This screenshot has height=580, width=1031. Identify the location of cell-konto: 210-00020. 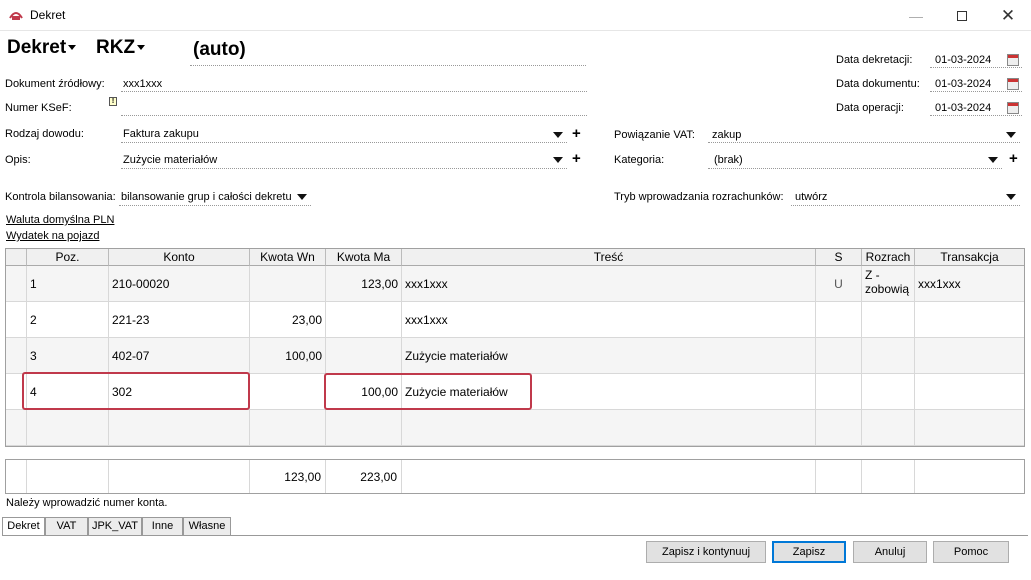
(179, 283).